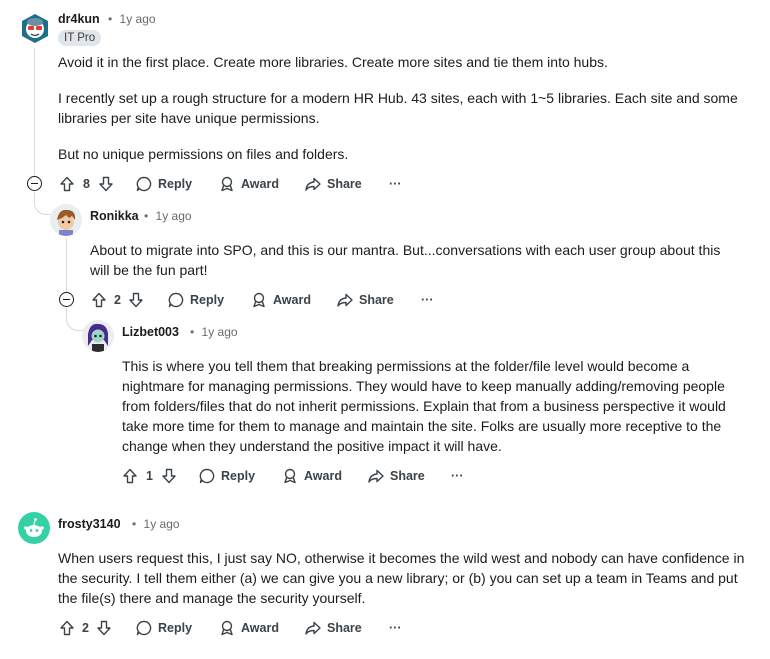 The height and width of the screenshot is (659, 770). I want to click on vote-count: 1, so click(149, 476).